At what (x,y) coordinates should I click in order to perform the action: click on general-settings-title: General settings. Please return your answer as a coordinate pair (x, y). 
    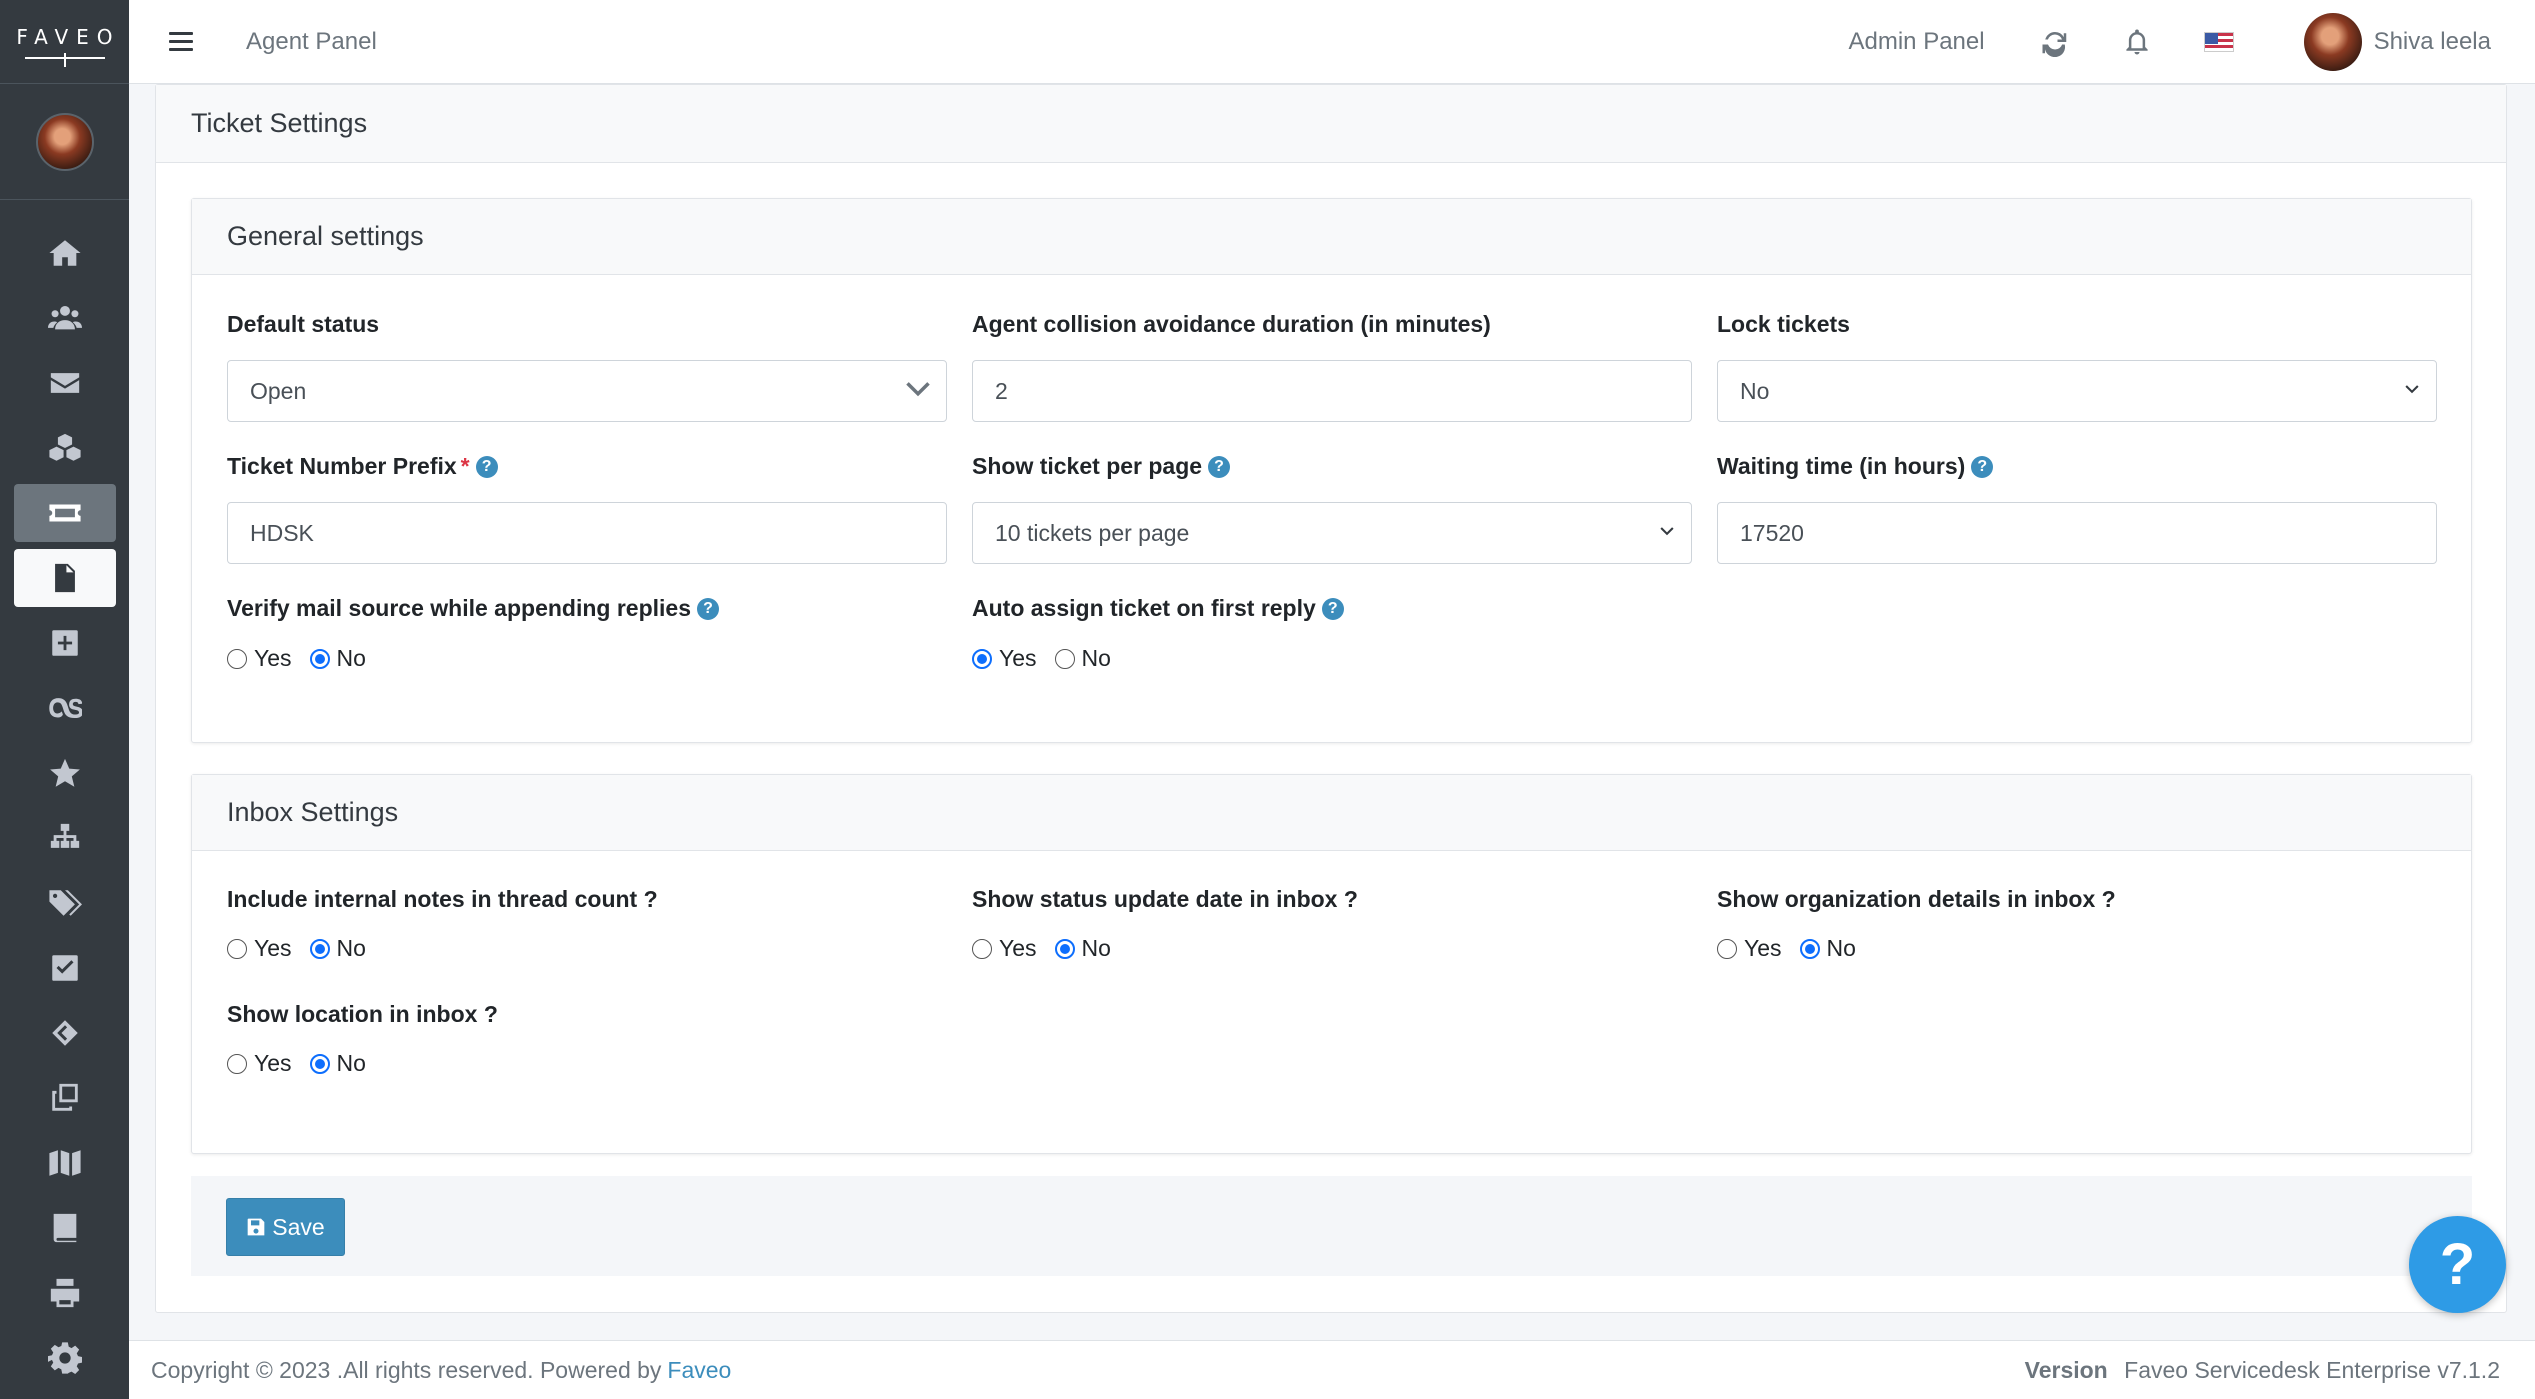
    Looking at the image, I should click on (1331, 237).